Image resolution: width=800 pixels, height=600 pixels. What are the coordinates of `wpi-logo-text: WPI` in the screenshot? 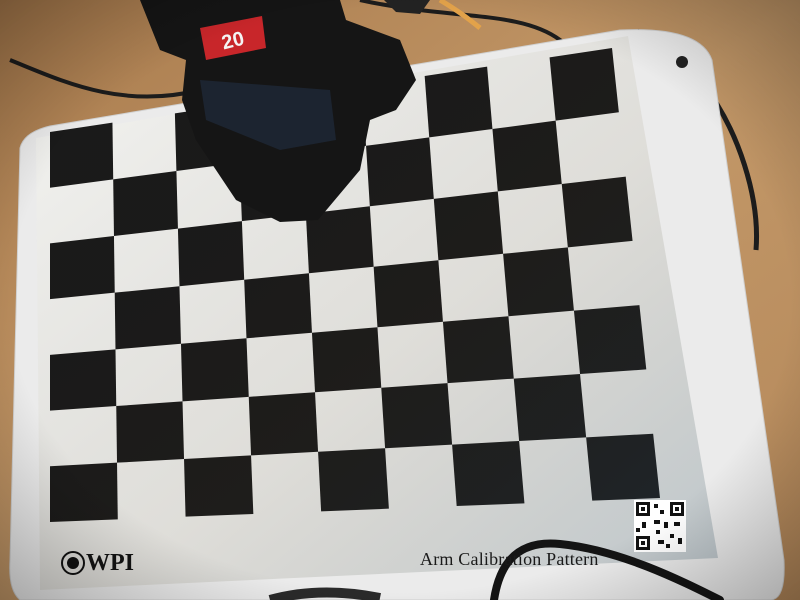 It's located at (110, 563).